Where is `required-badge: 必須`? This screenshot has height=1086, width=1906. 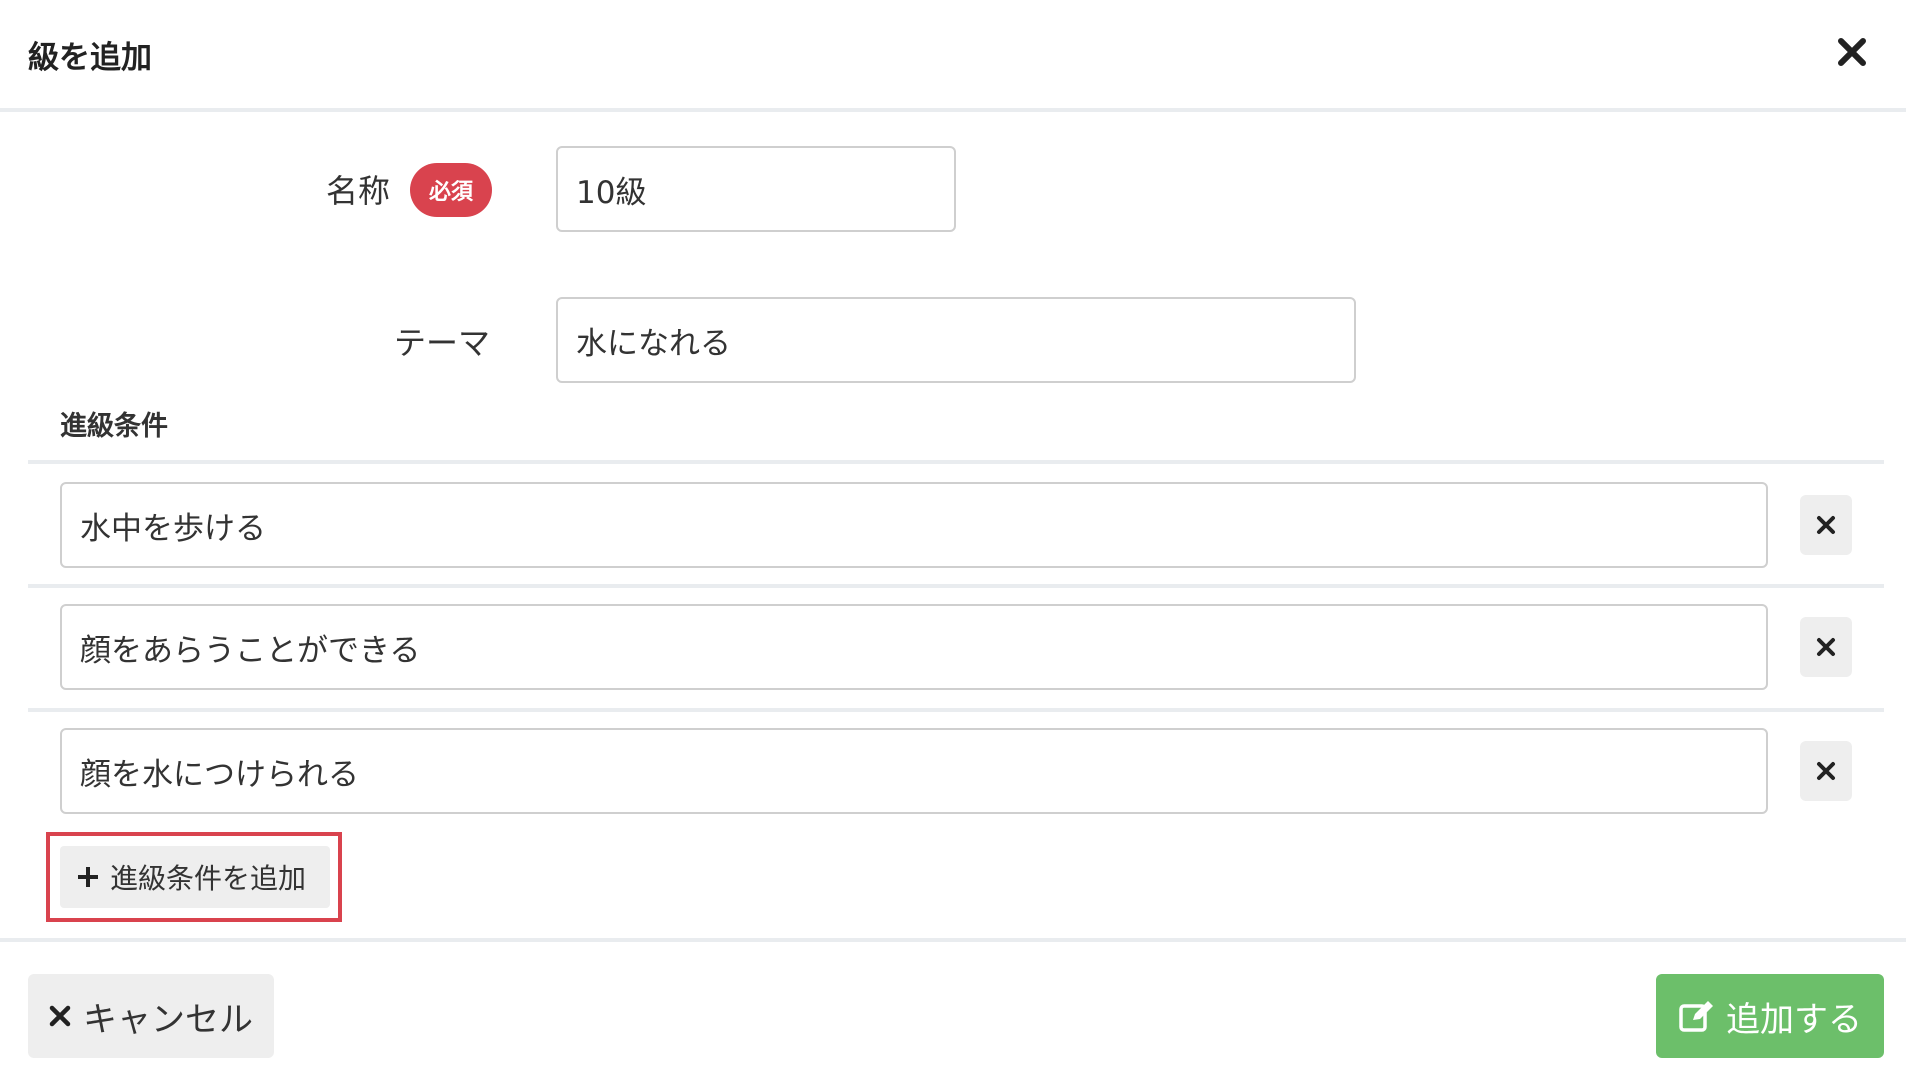 required-badge: 必須 is located at coordinates (451, 190).